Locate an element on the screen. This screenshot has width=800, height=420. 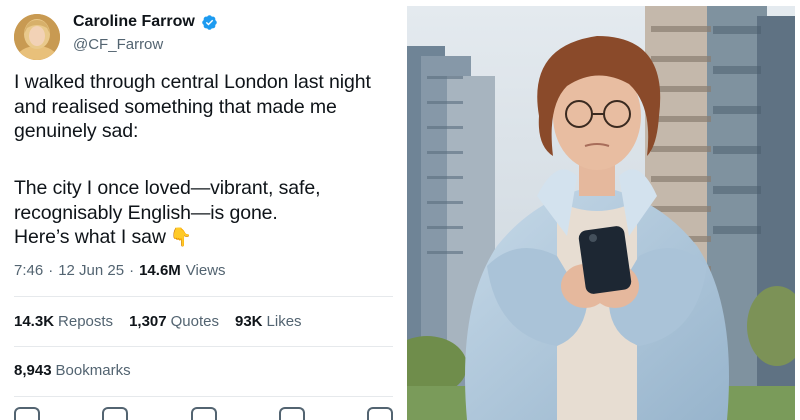
author-name-row: Caroline Farrow is located at coordinates (145, 22).